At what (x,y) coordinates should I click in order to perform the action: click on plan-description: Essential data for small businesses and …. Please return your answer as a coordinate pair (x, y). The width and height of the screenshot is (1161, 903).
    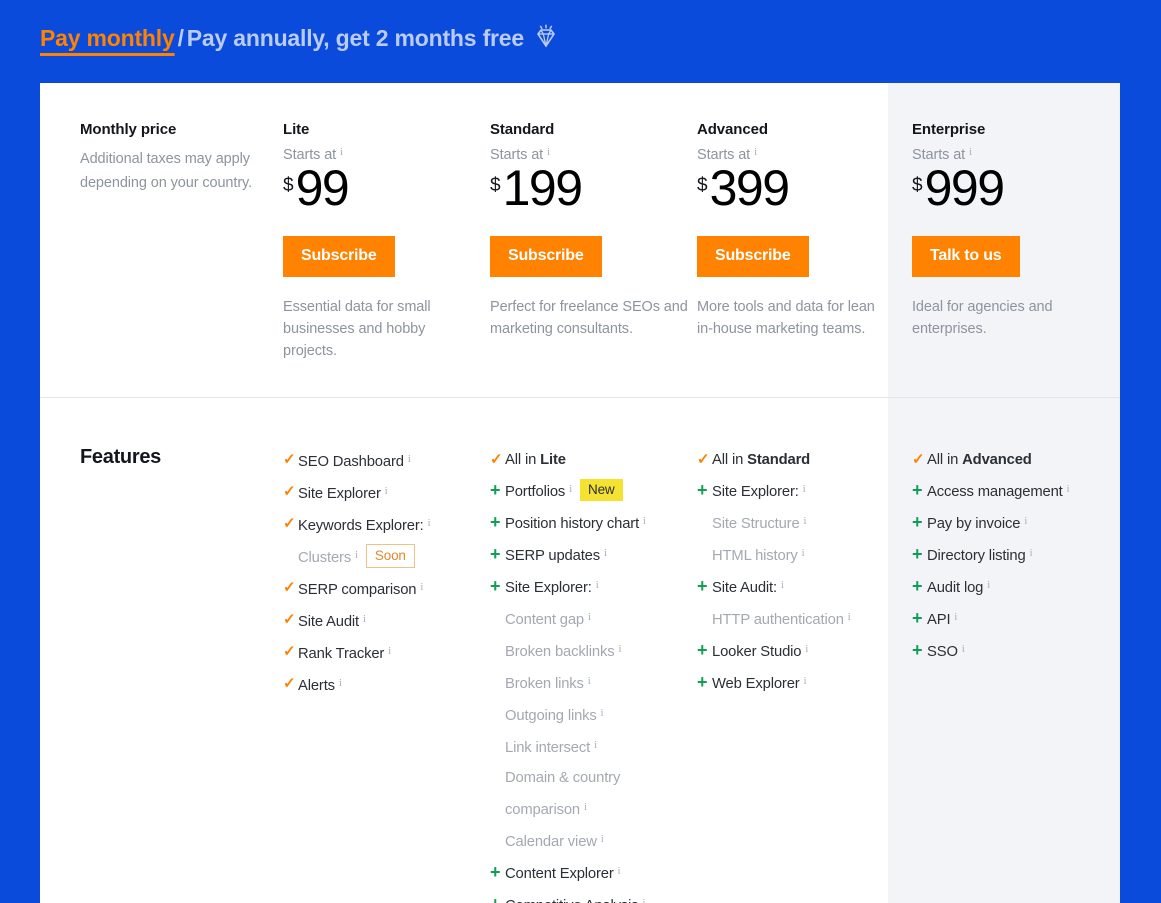
    Looking at the image, I should click on (357, 329).